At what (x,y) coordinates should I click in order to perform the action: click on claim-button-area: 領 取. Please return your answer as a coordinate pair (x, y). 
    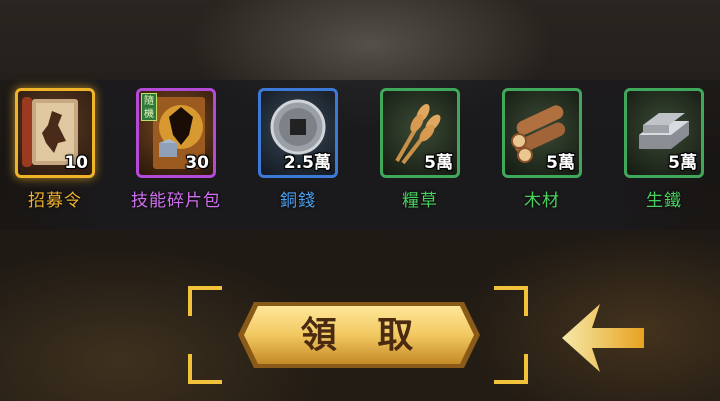
    Looking at the image, I should click on (358, 335).